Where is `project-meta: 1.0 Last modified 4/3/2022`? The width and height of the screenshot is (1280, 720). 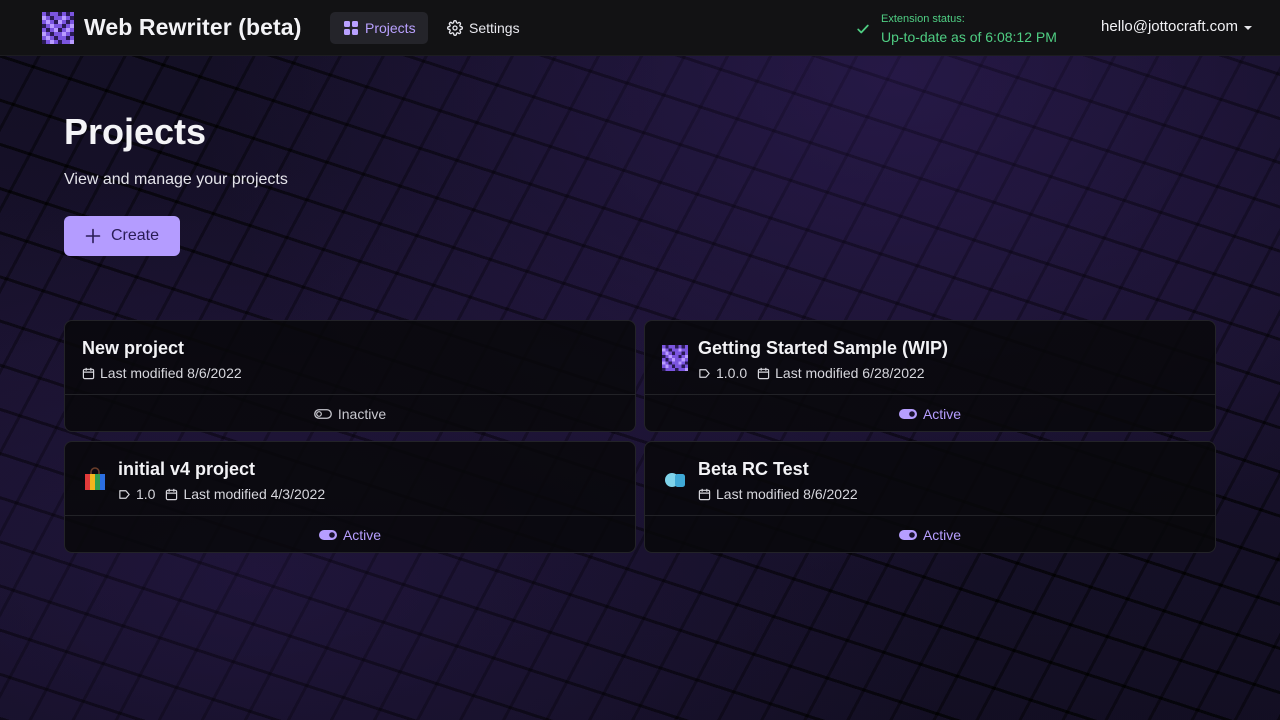 project-meta: 1.0 Last modified 4/3/2022 is located at coordinates (226, 494).